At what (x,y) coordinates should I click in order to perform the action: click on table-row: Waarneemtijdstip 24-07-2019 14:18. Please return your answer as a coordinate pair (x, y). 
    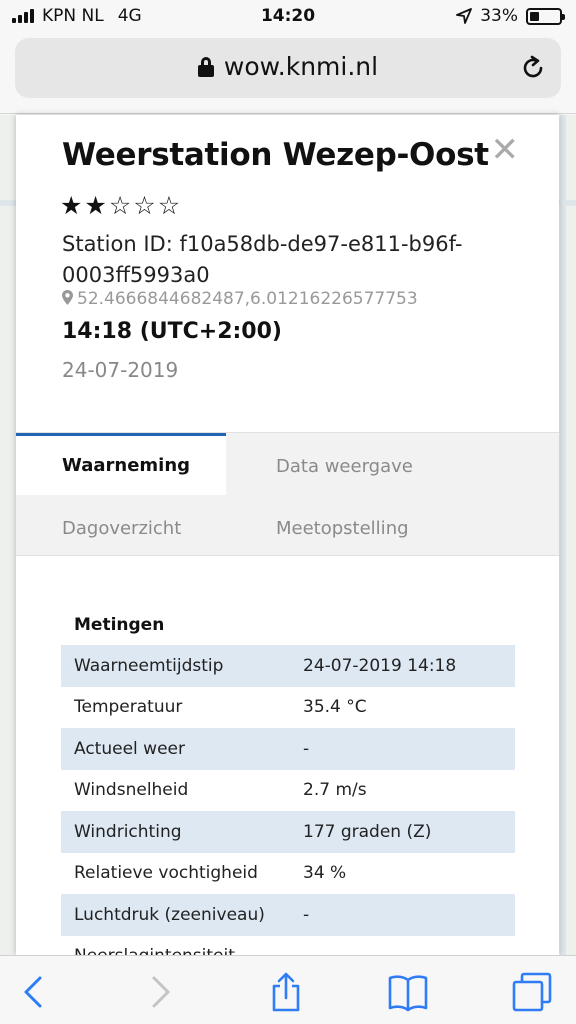
    Looking at the image, I should click on (288, 666).